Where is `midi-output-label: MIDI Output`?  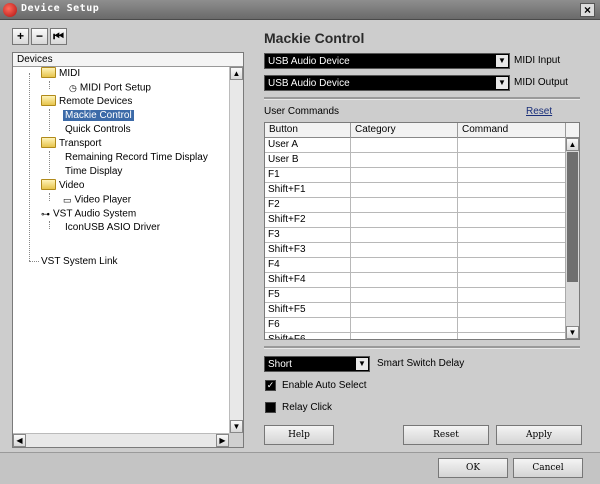
midi-output-label: MIDI Output is located at coordinates (541, 82).